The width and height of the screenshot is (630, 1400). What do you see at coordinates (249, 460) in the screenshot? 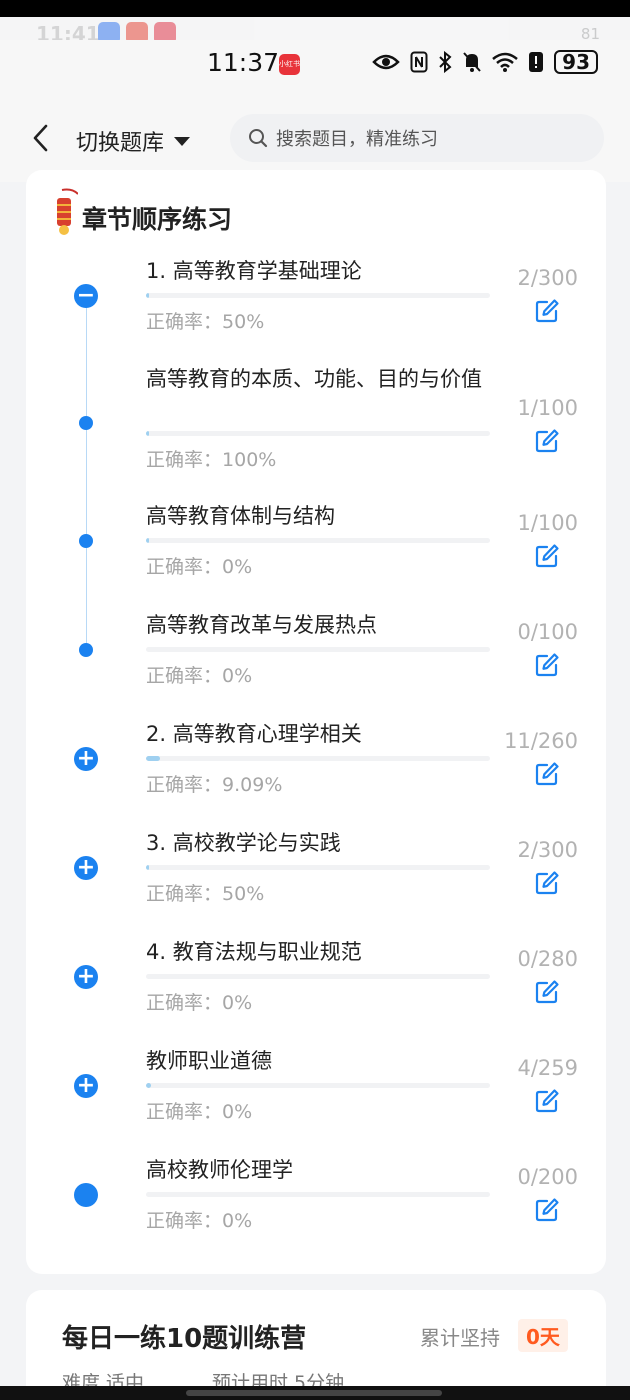
I see `accuracy-value: 100%` at bounding box center [249, 460].